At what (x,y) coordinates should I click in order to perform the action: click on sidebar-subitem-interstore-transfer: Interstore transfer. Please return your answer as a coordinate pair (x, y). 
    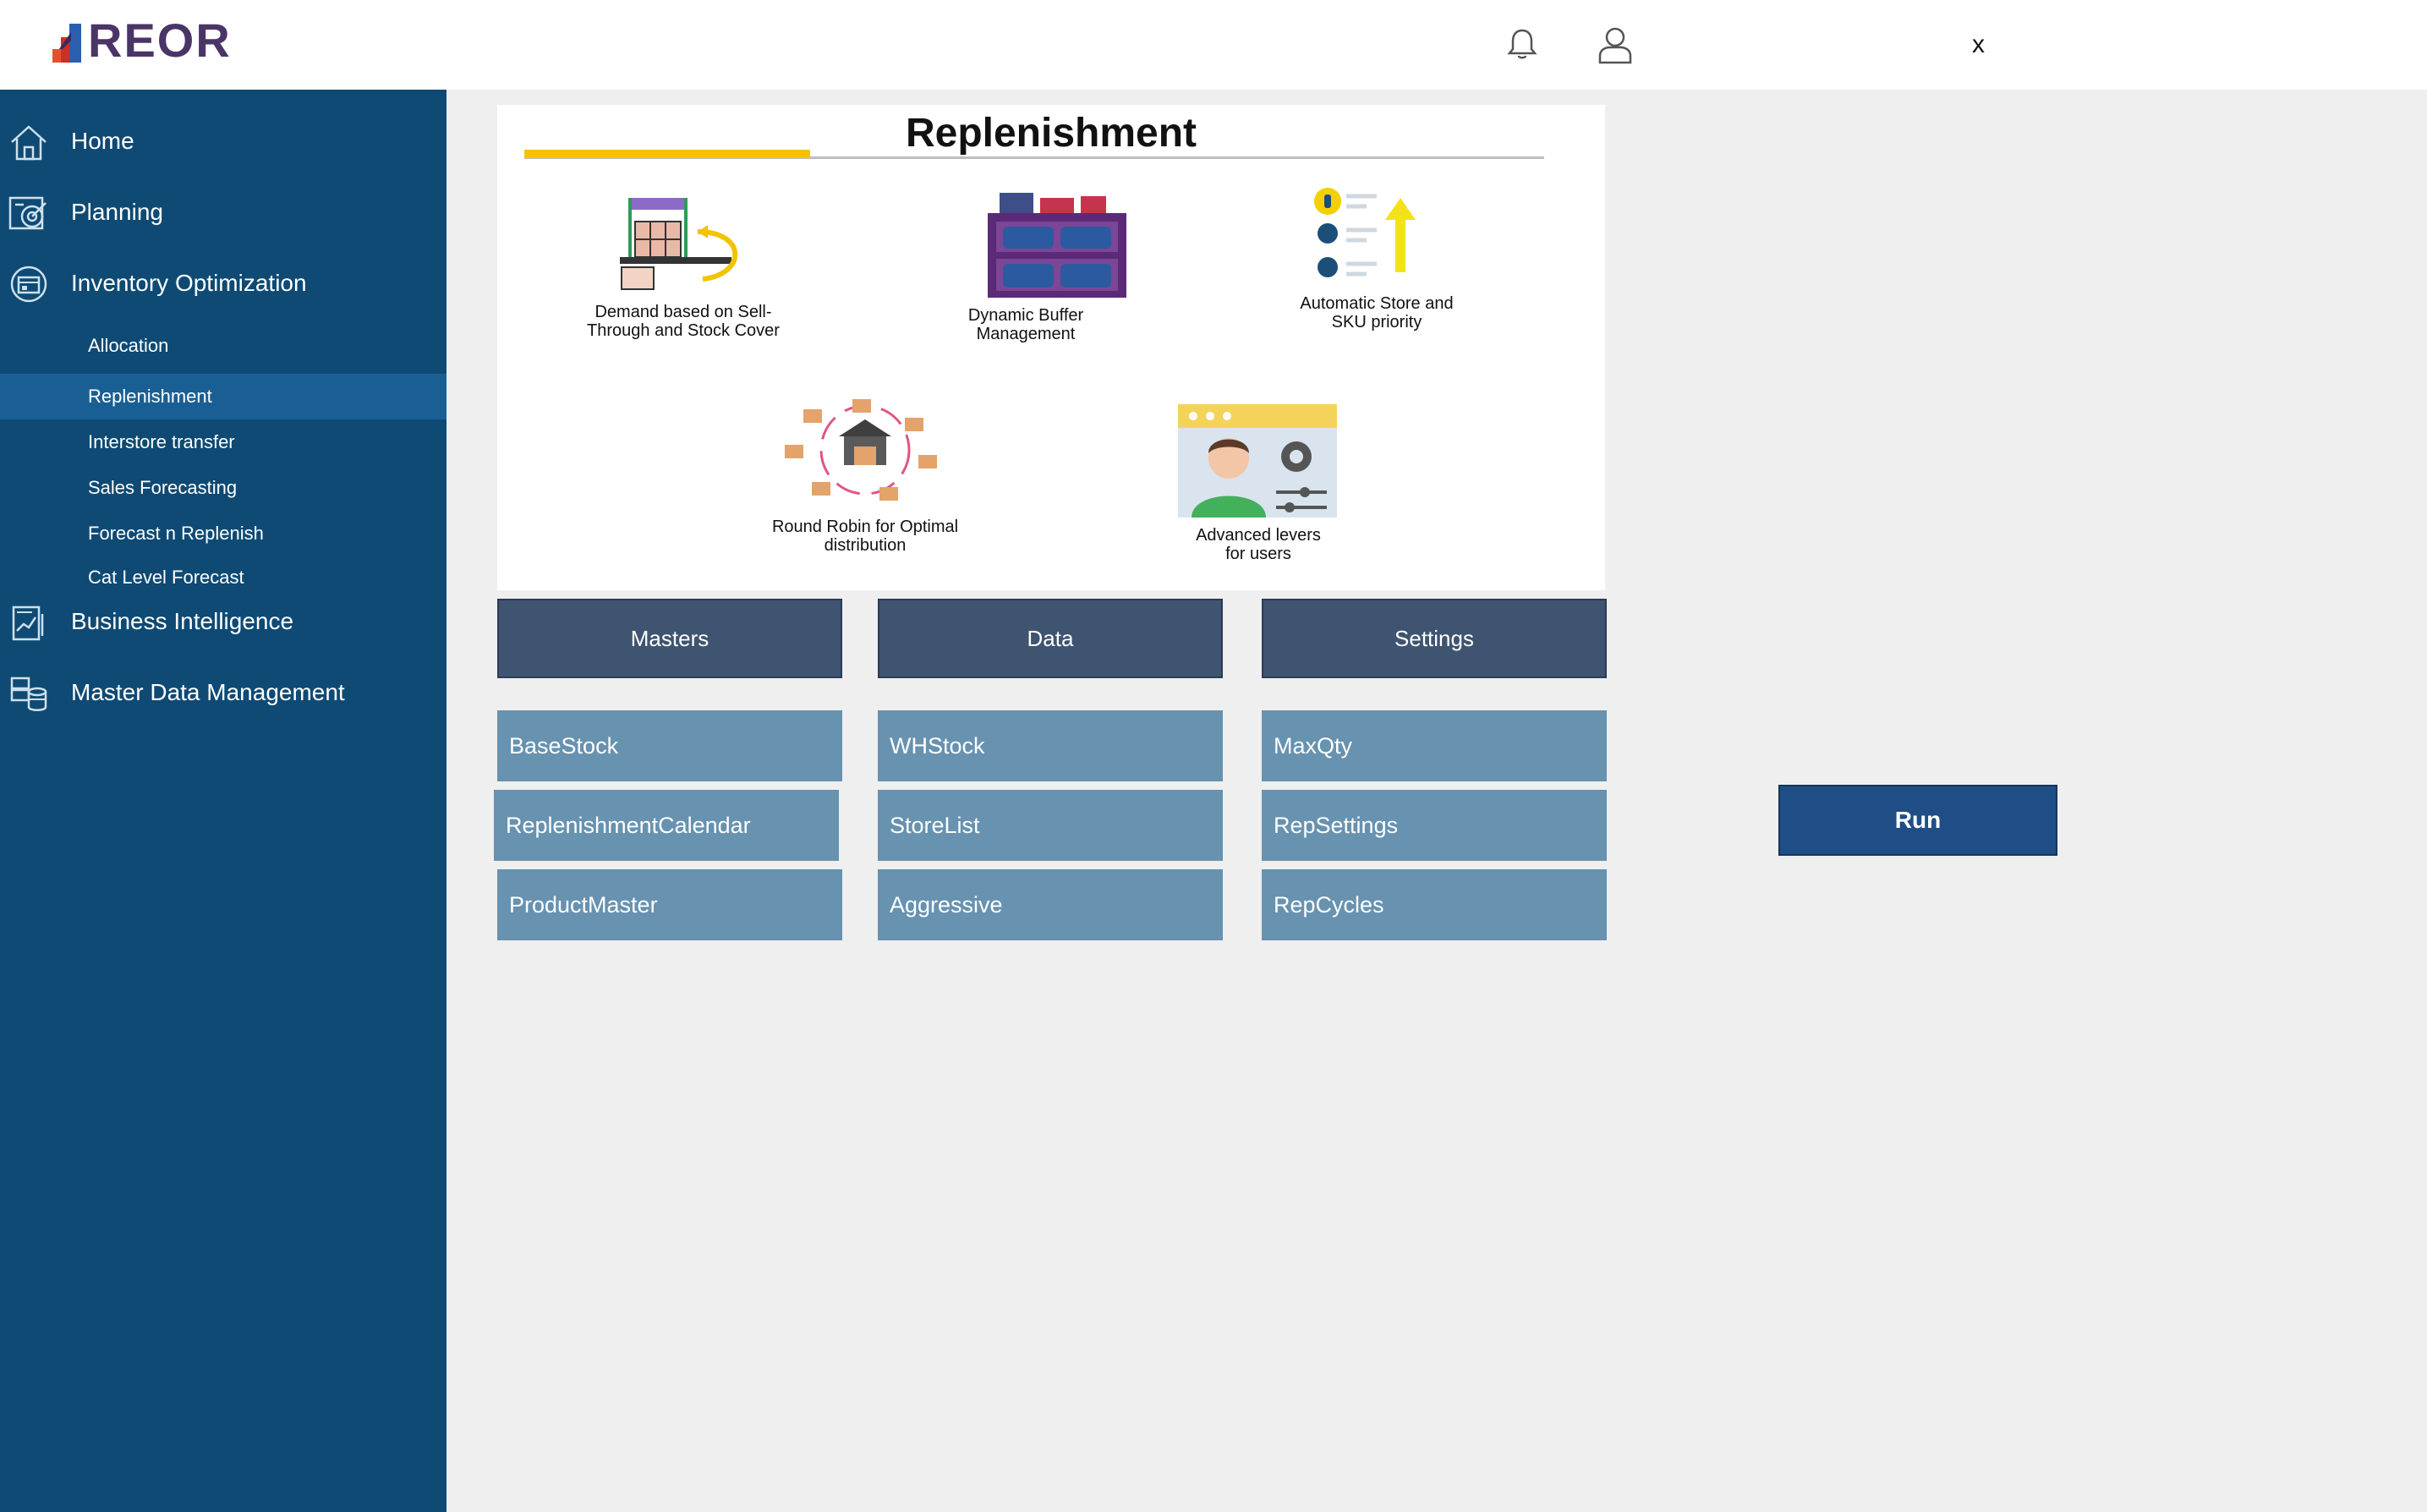
    Looking at the image, I should click on (224, 442).